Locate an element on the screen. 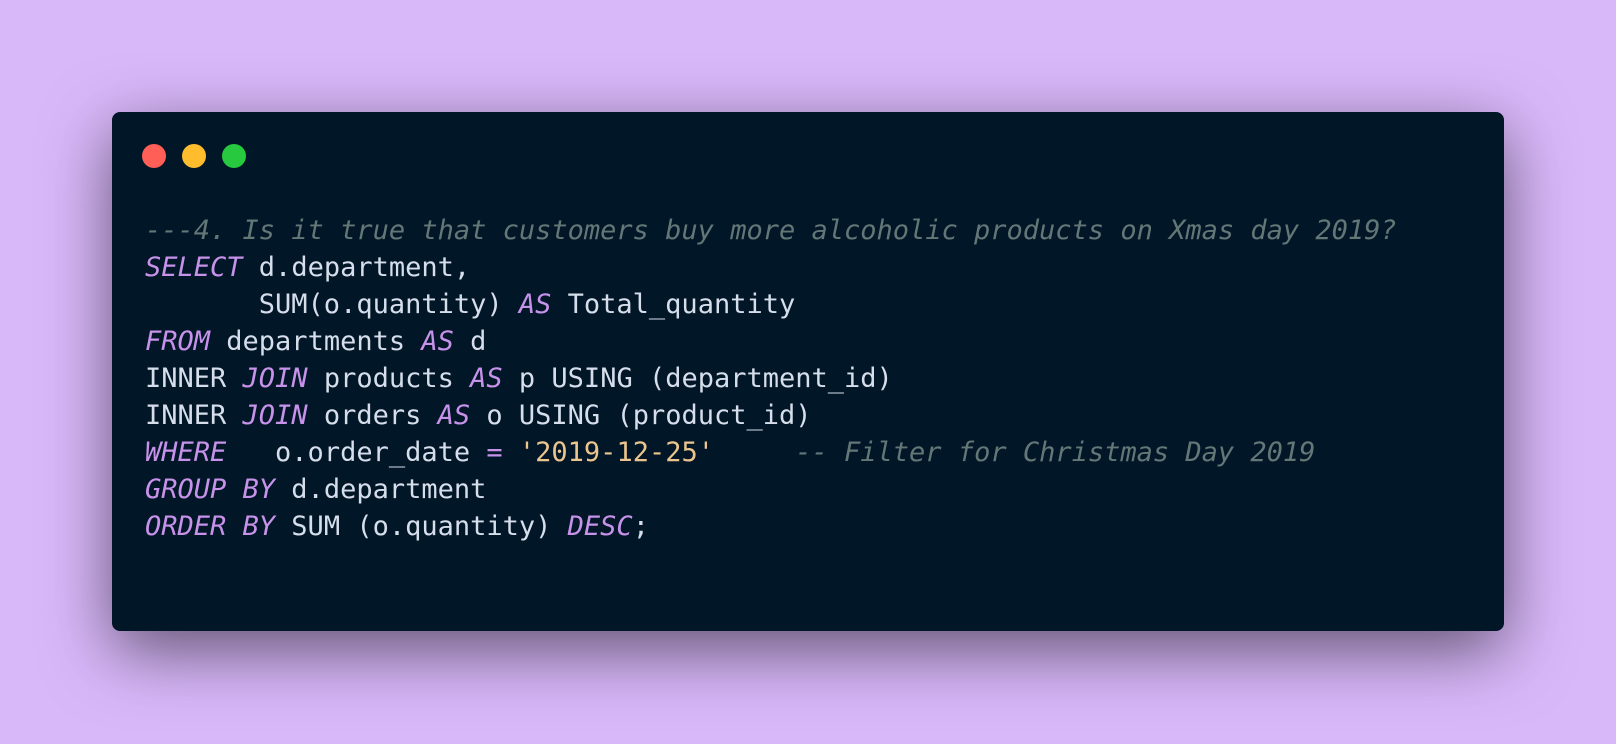 Image resolution: width=1616 pixels, height=744 pixels. code-token: o USING (product_id) is located at coordinates (641, 415).